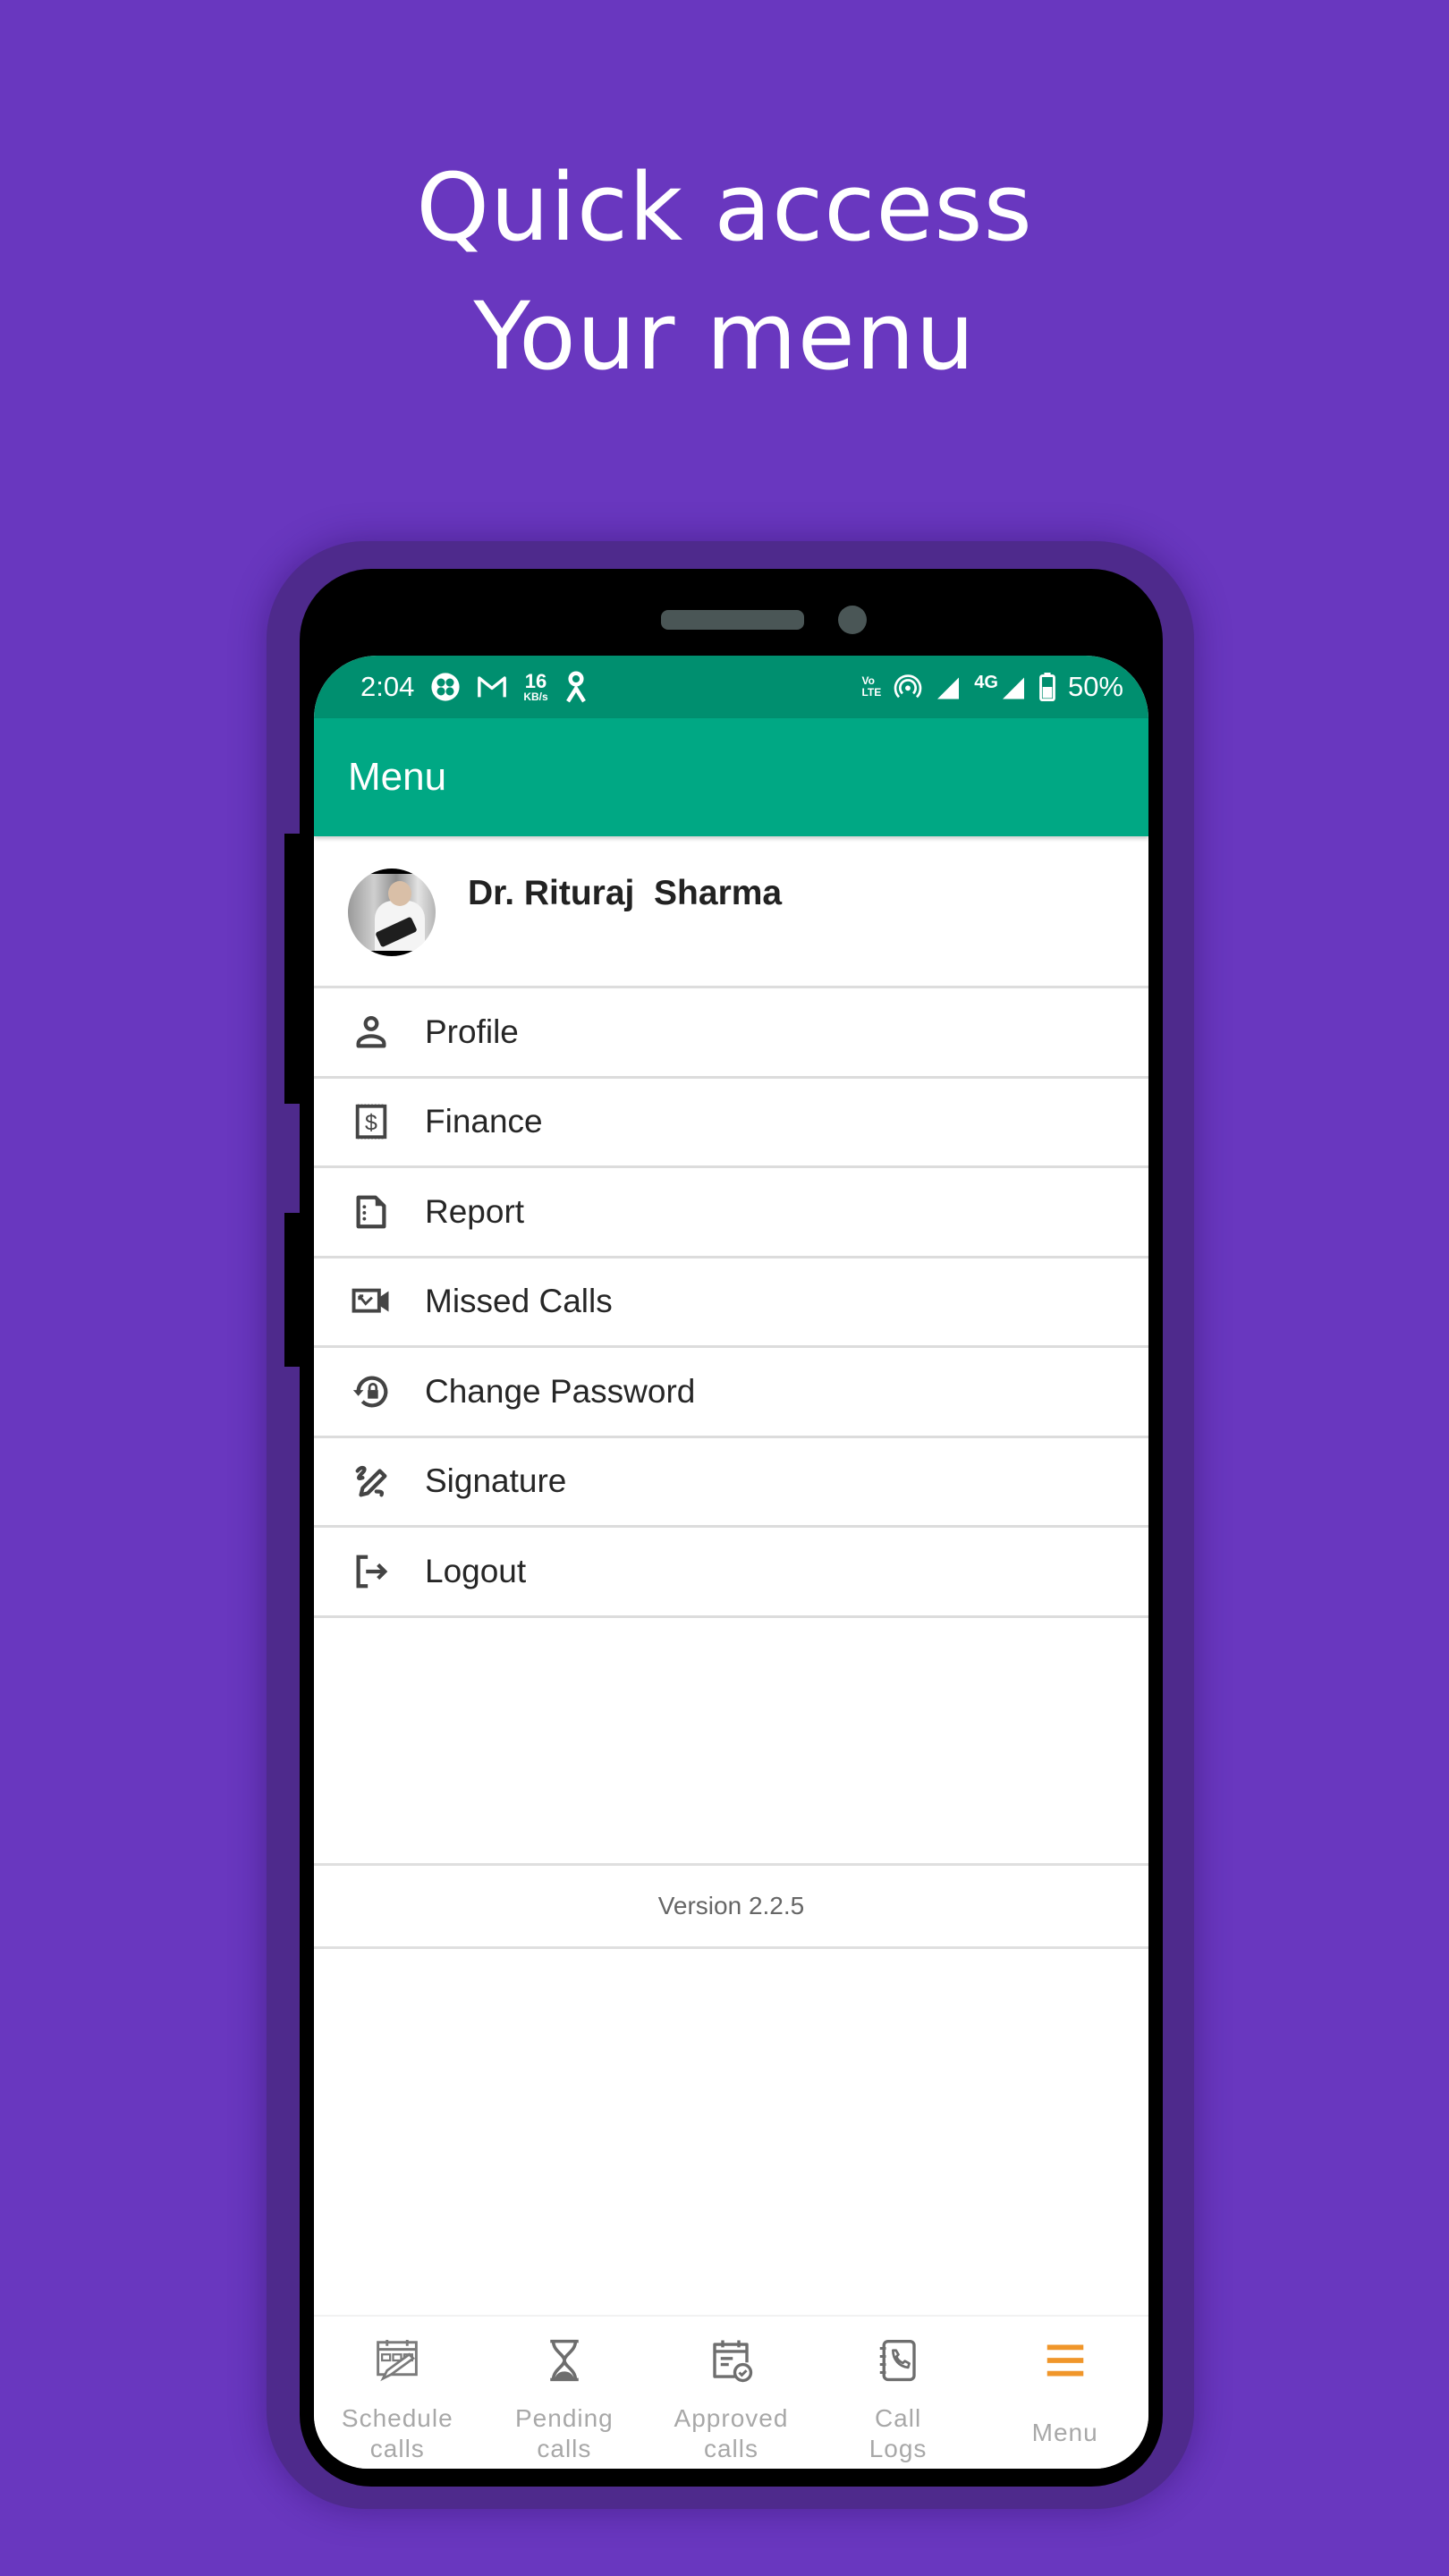  What do you see at coordinates (724, 336) in the screenshot?
I see `headline-line-2: Your menu` at bounding box center [724, 336].